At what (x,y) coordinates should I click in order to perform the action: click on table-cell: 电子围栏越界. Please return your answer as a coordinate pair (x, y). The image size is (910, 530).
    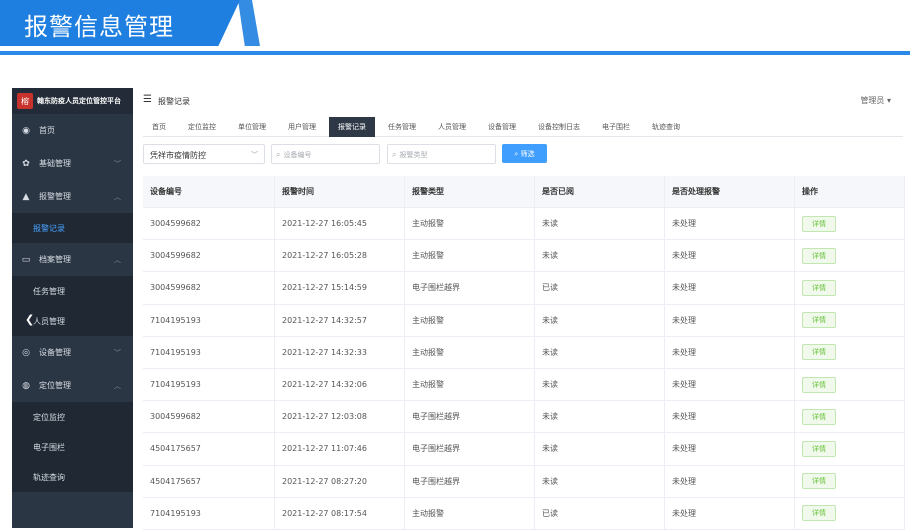
    Looking at the image, I should click on (470, 417).